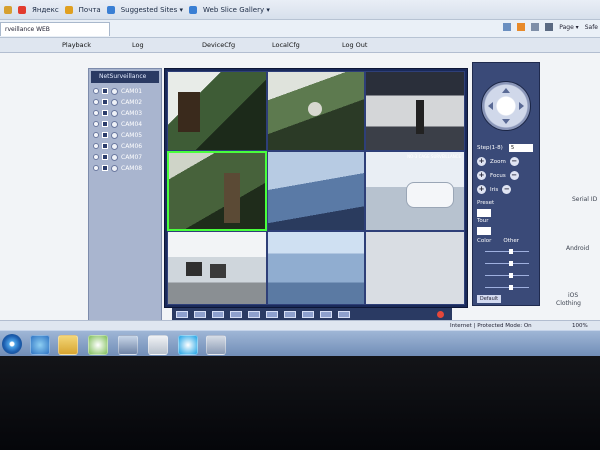 The width and height of the screenshot is (600, 450). What do you see at coordinates (194, 269) in the screenshot?
I see `chair-shape` at bounding box center [194, 269].